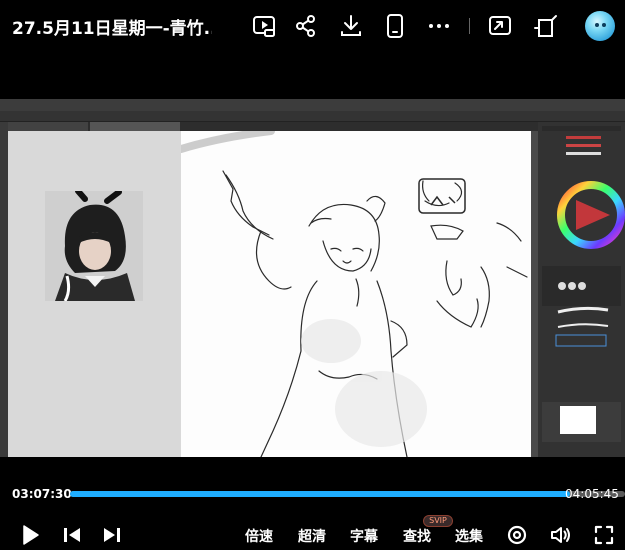 The width and height of the screenshot is (625, 550). I want to click on more-icon, so click(439, 26).